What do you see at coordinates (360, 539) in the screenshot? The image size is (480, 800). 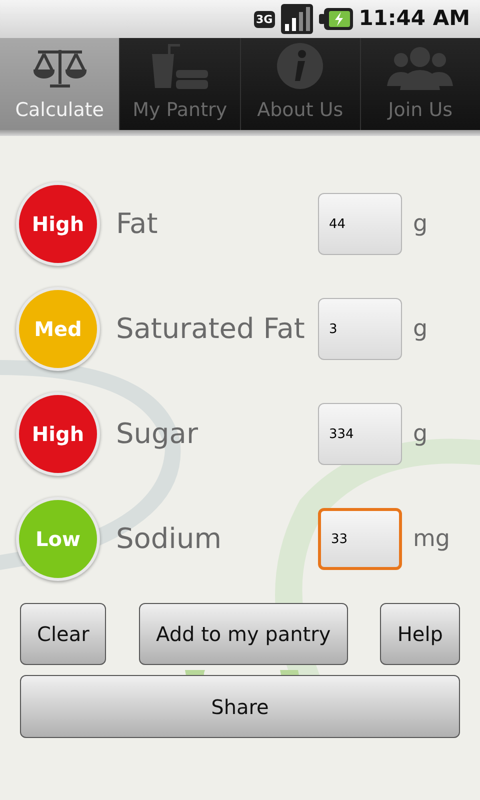 I see `amount-field: 33` at bounding box center [360, 539].